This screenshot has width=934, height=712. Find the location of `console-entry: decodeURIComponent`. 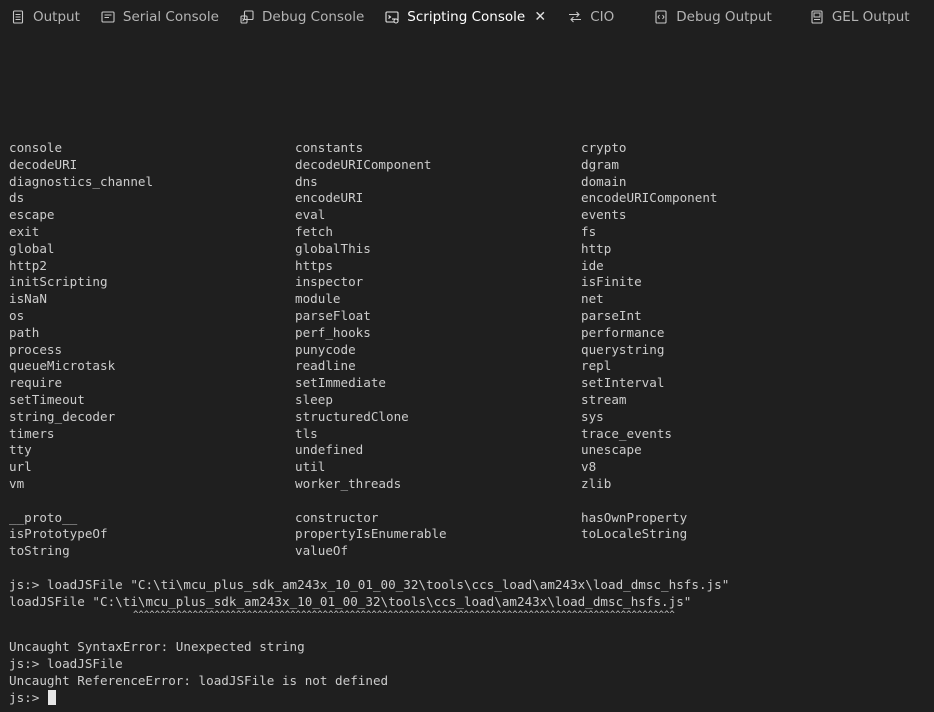

console-entry: decodeURIComponent is located at coordinates (363, 164).